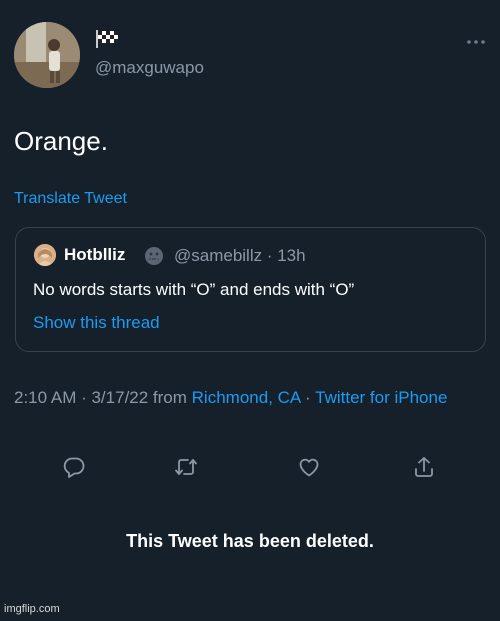  I want to click on more-options-icon, so click(476, 42).